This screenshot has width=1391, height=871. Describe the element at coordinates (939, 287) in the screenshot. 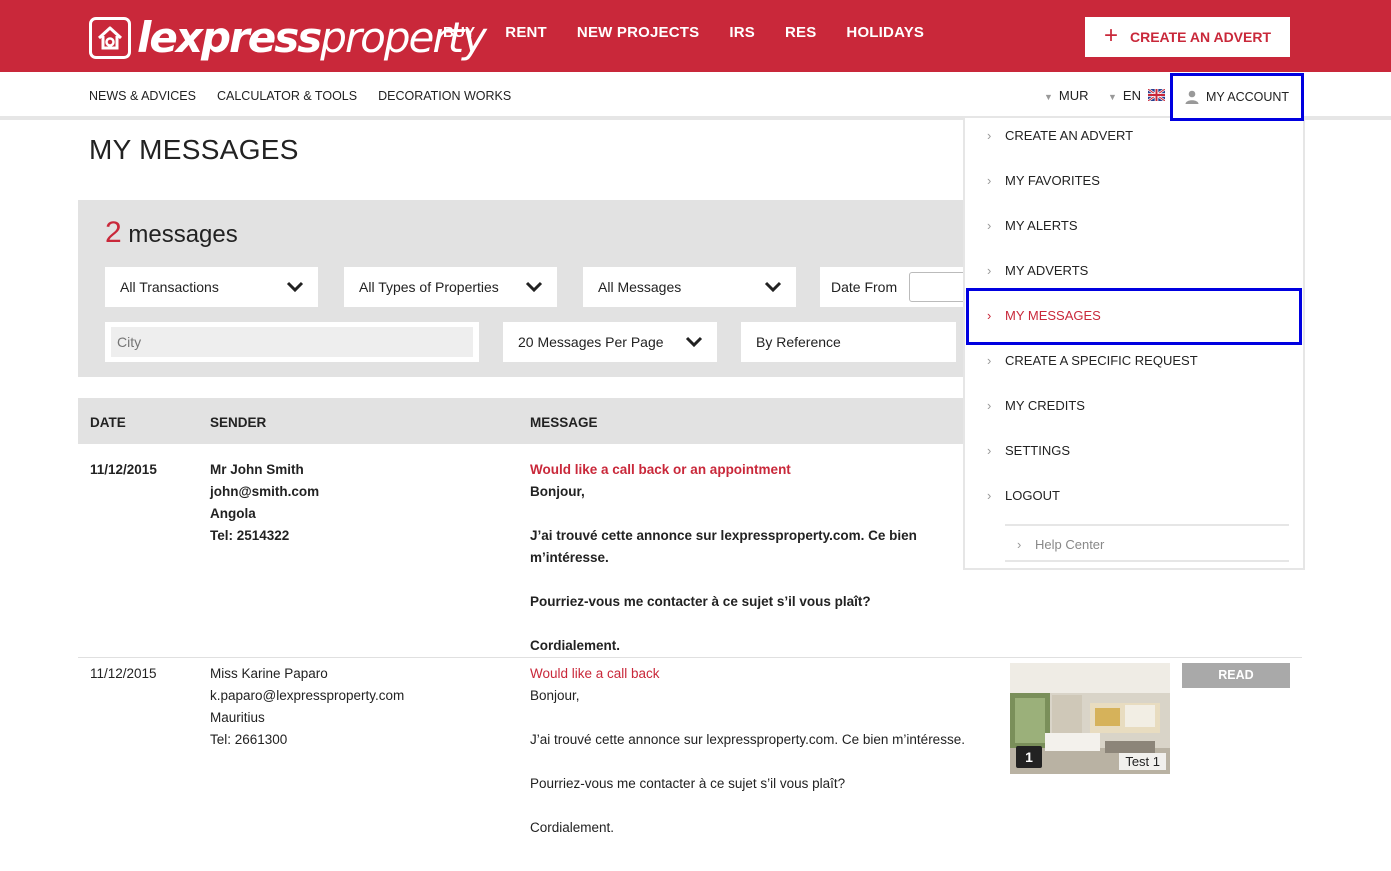

I see `date-from-input` at that location.